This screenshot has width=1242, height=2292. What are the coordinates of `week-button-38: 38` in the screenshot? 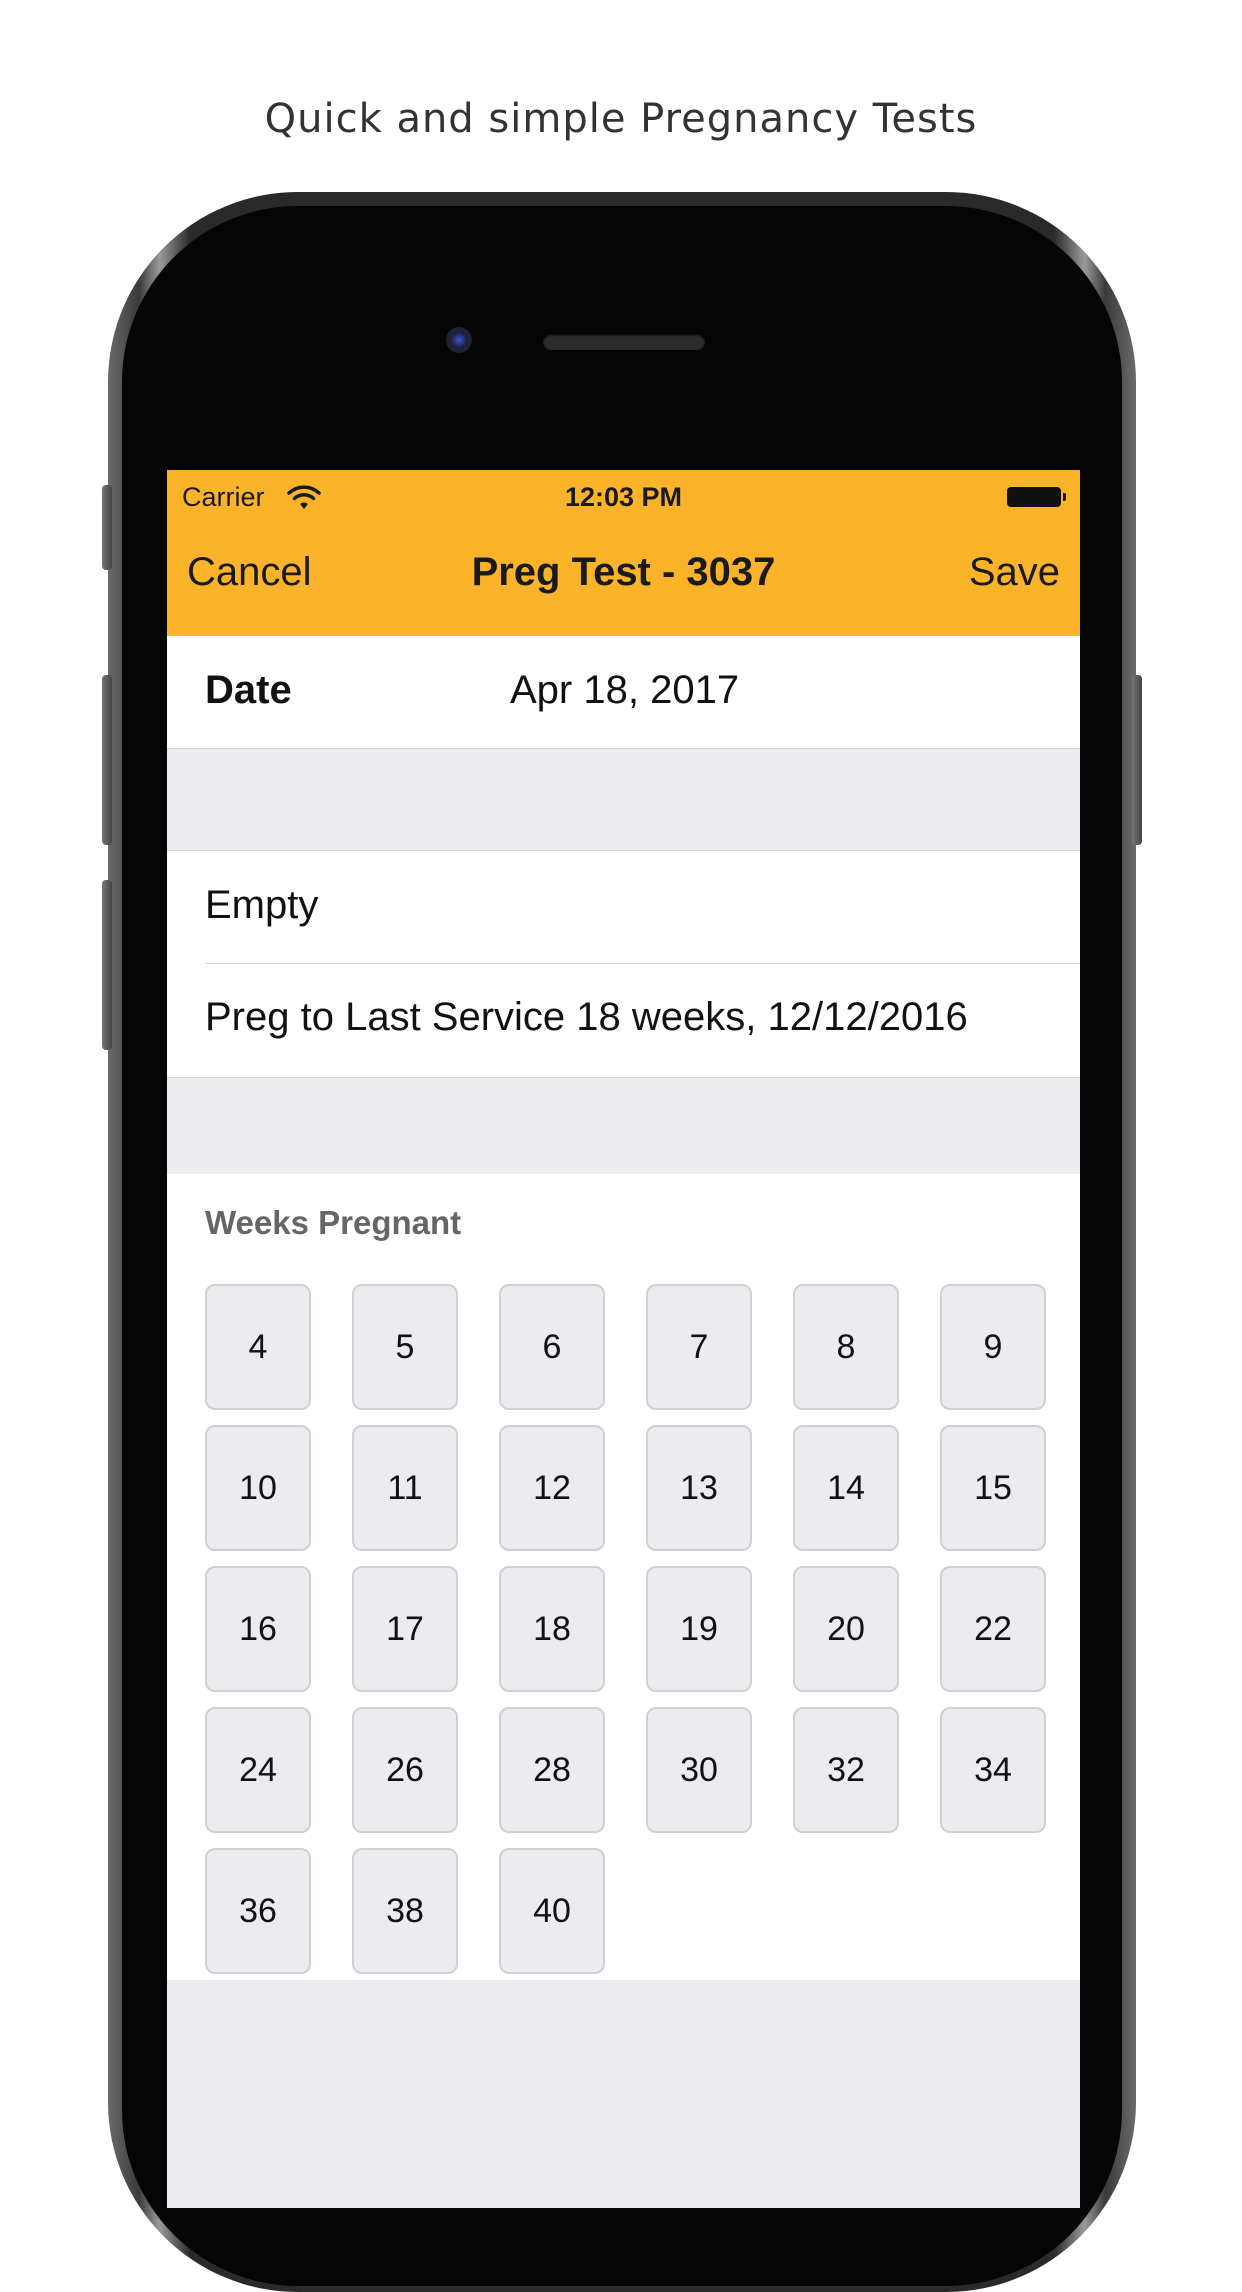 It's located at (405, 1911).